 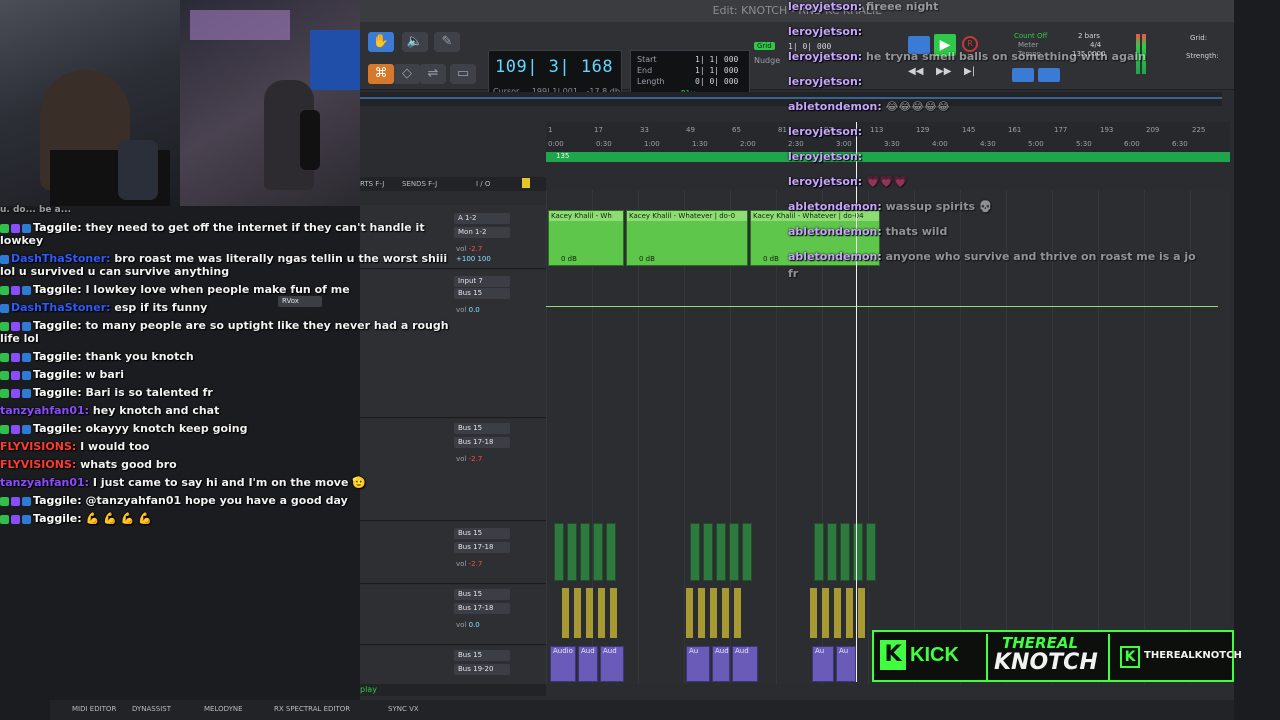 What do you see at coordinates (468, 310) in the screenshot?
I see `track2-vol: vol 0.0` at bounding box center [468, 310].